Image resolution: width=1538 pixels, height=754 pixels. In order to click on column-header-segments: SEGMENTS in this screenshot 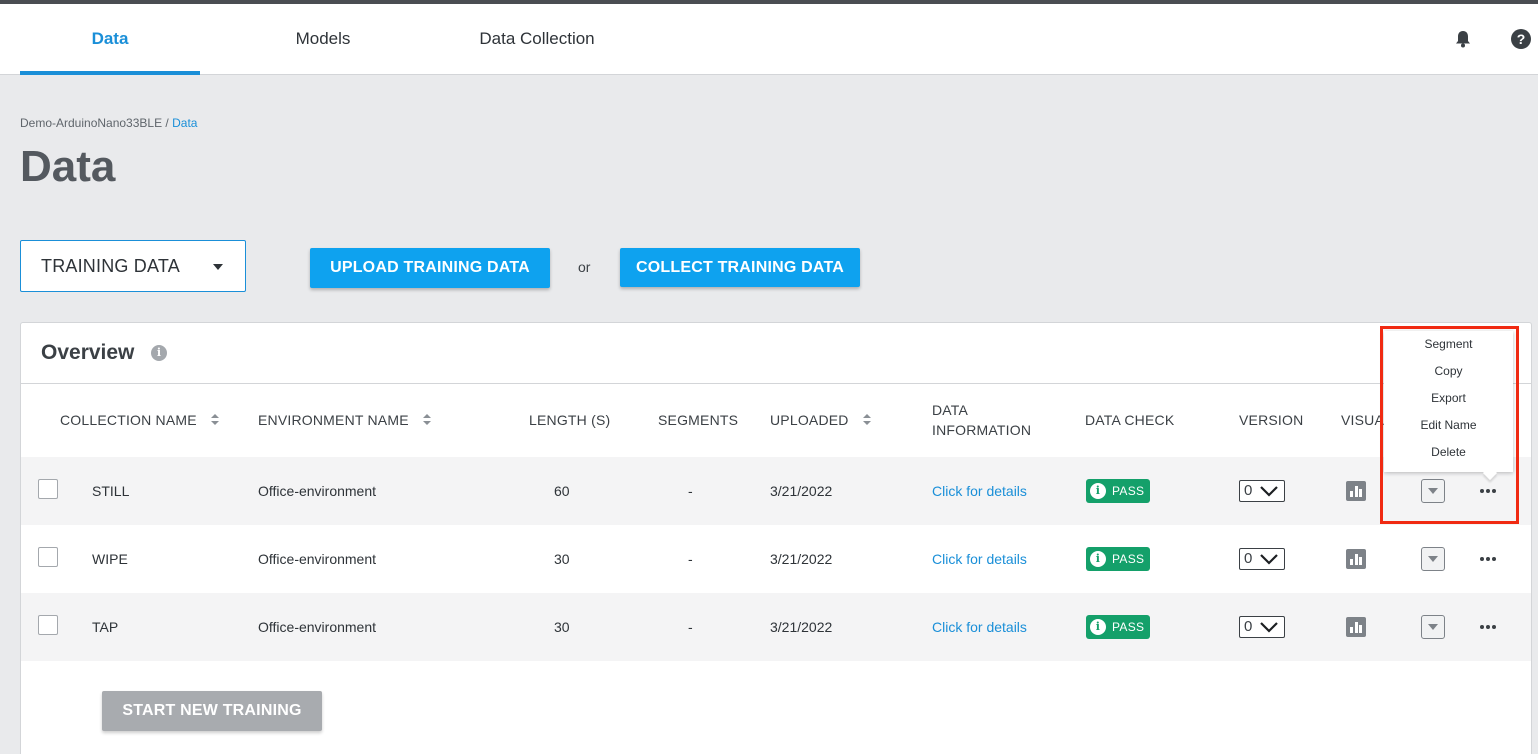, I will do `click(698, 420)`.